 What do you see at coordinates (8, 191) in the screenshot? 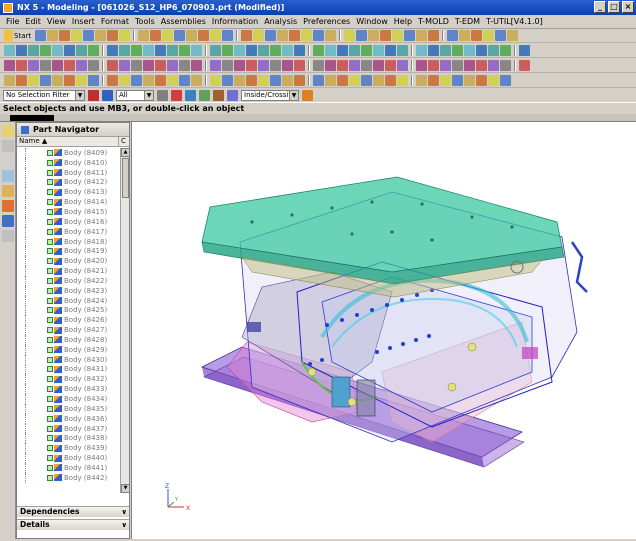
I see `history-icon` at bounding box center [8, 191].